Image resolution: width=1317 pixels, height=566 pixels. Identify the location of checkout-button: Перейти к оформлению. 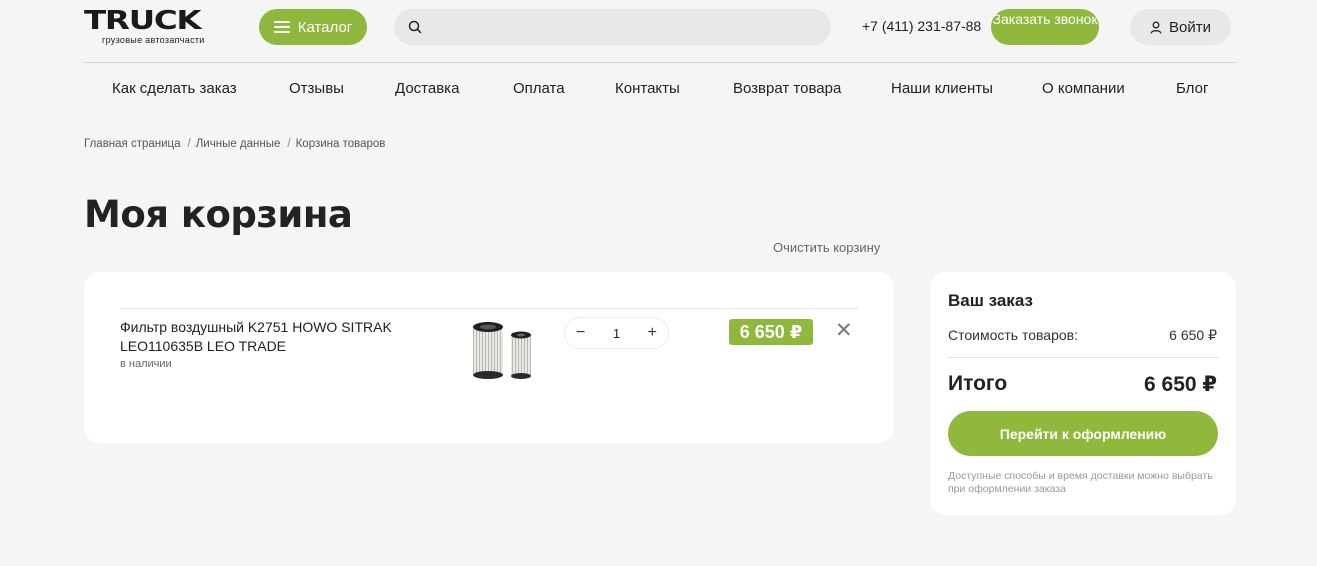
(1083, 433).